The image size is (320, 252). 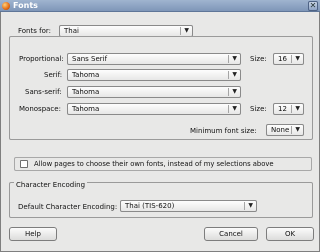 What do you see at coordinates (86, 109) in the screenshot?
I see `monospace-value: Tahoma` at bounding box center [86, 109].